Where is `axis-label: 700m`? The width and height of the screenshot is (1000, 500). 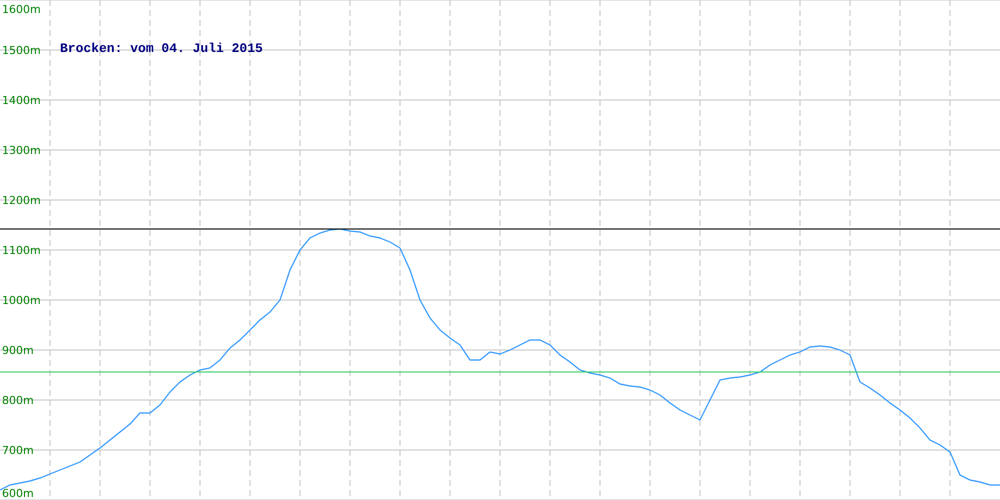
axis-label: 700m is located at coordinates (18, 450).